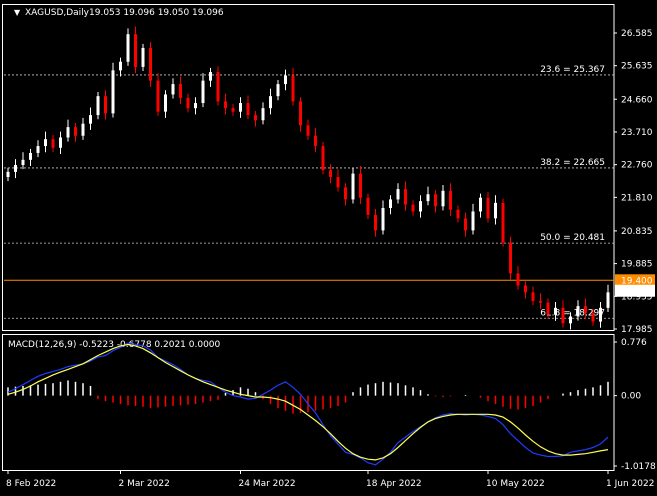 This screenshot has width=657, height=496. I want to click on time-tick-label: 2 Mar 2022, so click(144, 484).